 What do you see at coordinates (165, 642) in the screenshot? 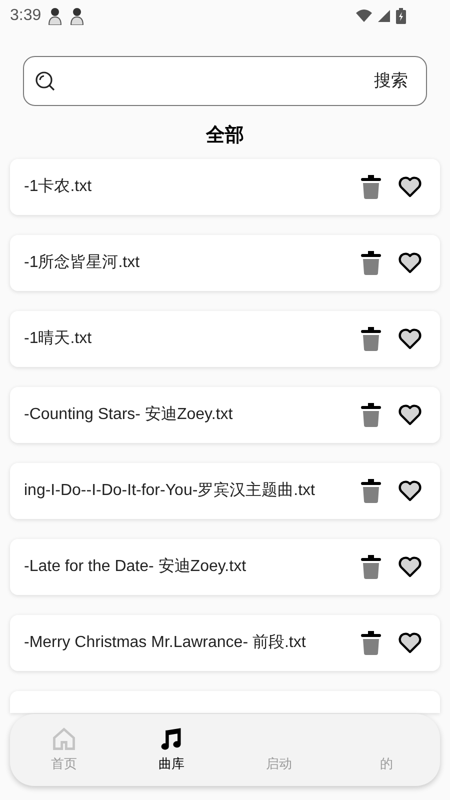
I see `file-name: -Merry Christmas Mr.Lawrance- 前段.txt` at bounding box center [165, 642].